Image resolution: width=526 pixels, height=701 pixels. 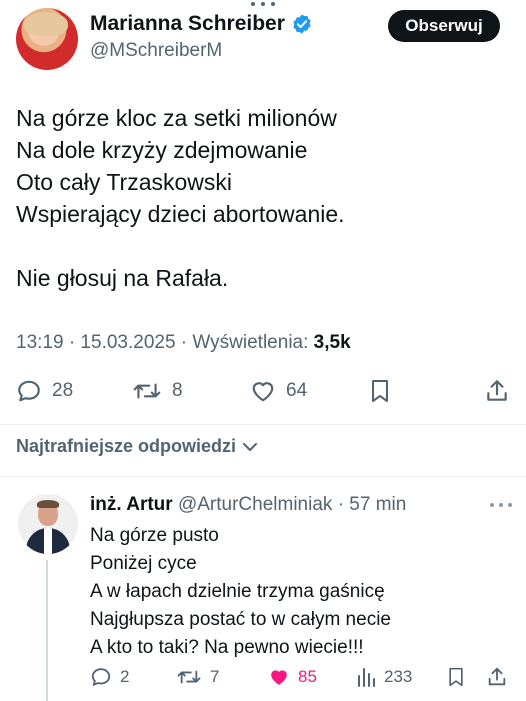 What do you see at coordinates (156, 51) in the screenshot?
I see `author-handle: @MSchreiberM` at bounding box center [156, 51].